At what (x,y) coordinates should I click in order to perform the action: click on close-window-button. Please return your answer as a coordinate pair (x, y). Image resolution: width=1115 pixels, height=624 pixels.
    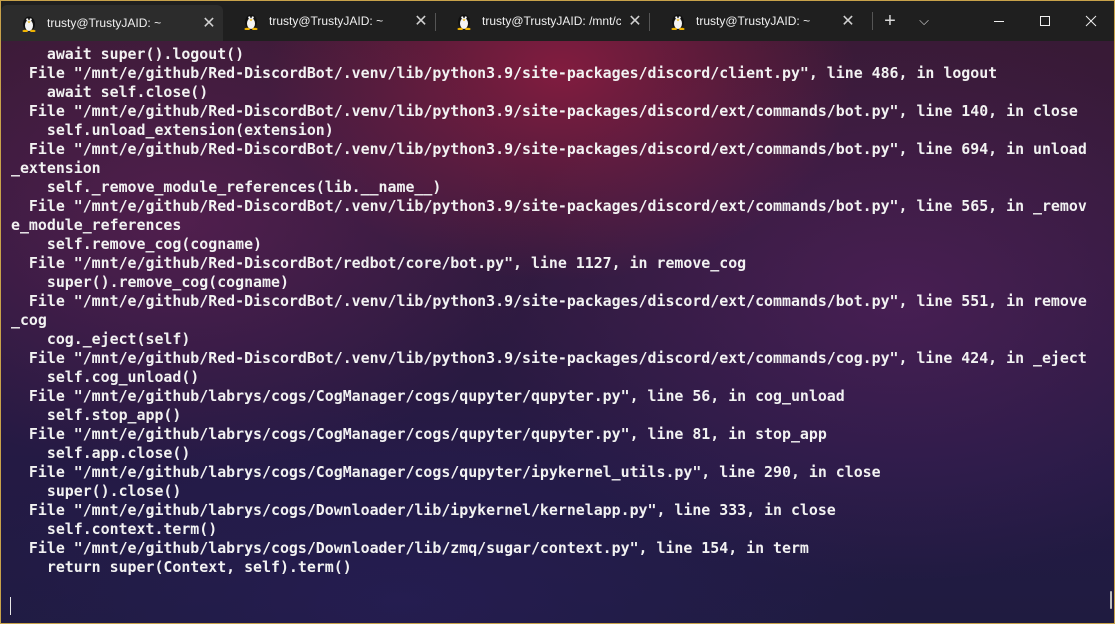
    Looking at the image, I should click on (1091, 21).